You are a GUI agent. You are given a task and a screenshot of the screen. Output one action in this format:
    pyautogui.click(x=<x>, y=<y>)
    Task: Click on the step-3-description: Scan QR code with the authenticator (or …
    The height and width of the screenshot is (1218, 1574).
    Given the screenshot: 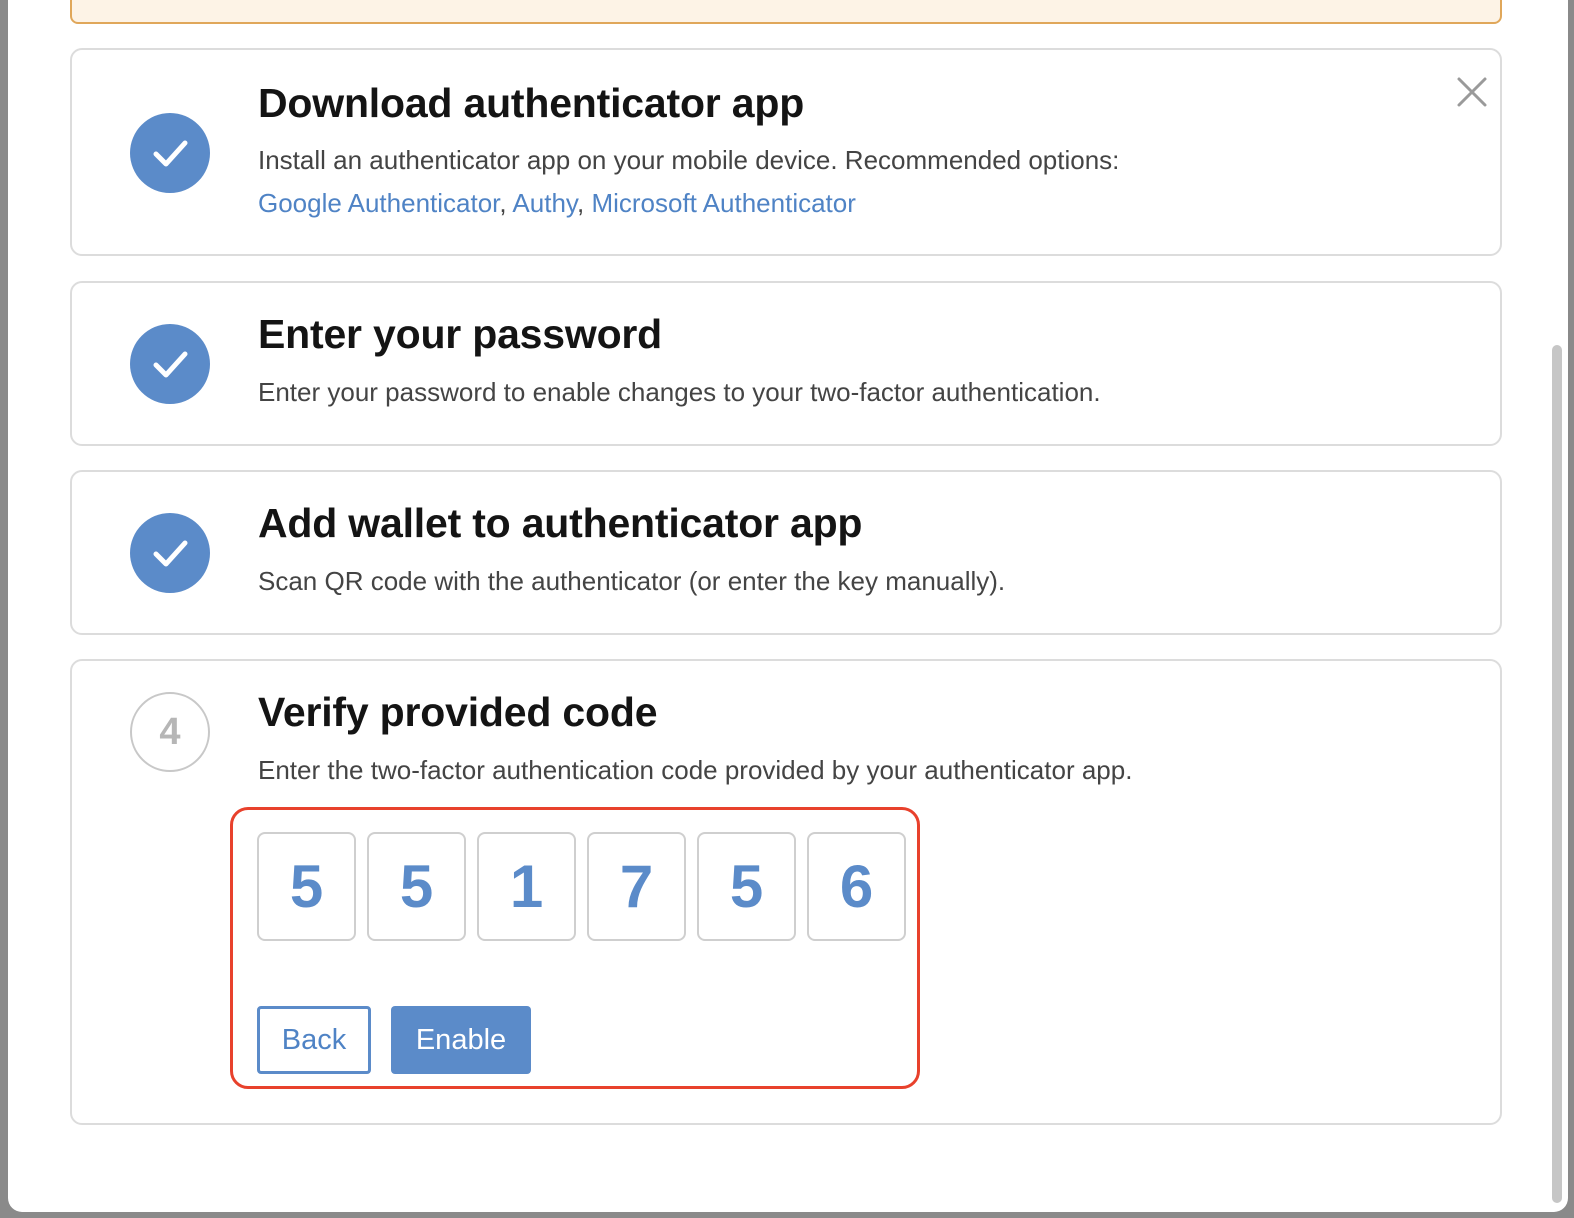 What is the action you would take?
    pyautogui.click(x=632, y=581)
    